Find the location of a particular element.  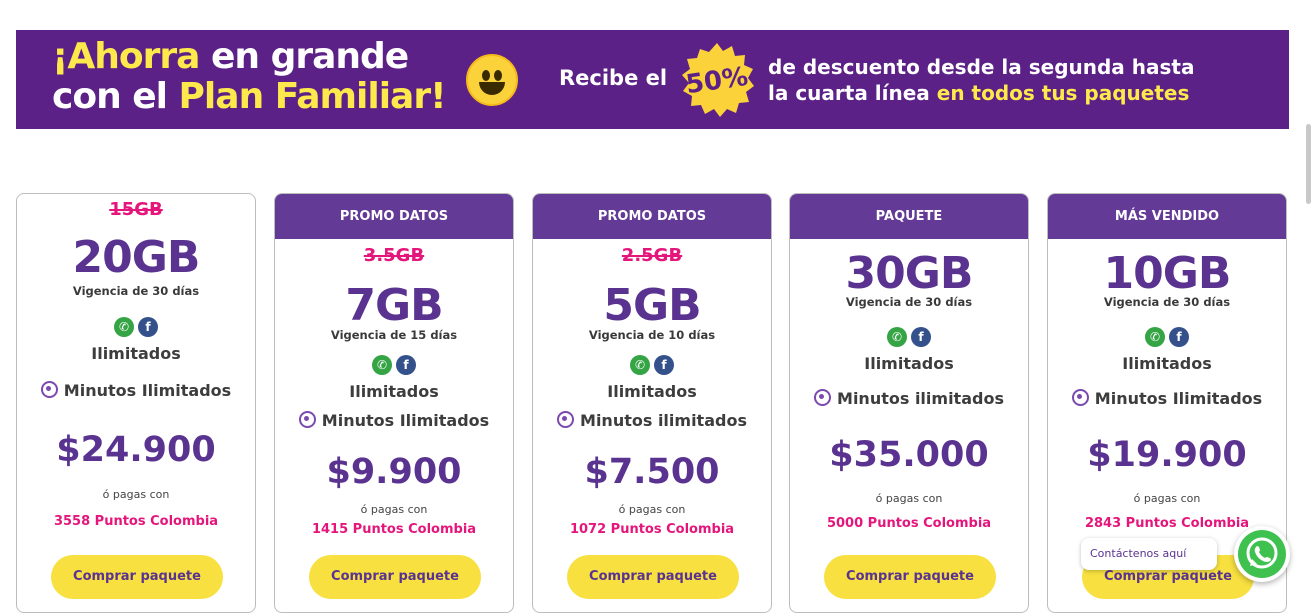

price: $35.000 is located at coordinates (909, 455).